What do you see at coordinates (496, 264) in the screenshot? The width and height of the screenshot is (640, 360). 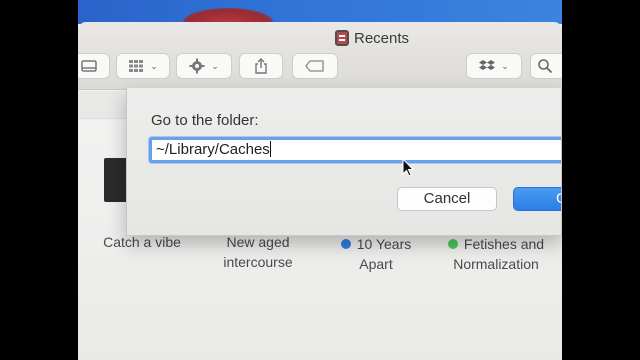 I see `item-label-line2: Normalization` at bounding box center [496, 264].